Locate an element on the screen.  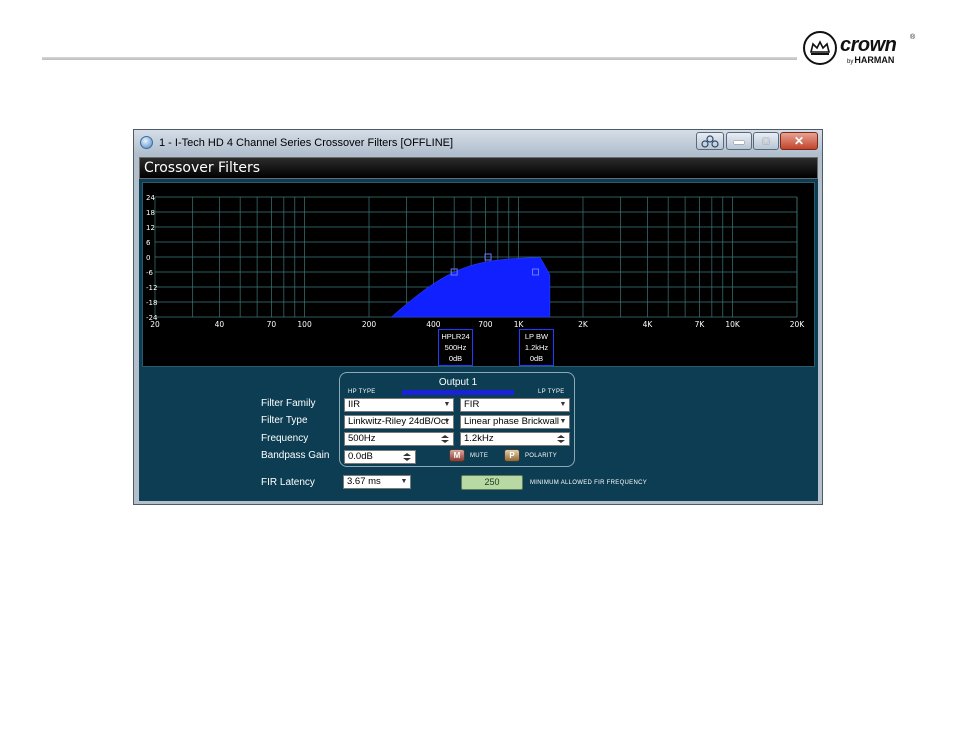
x-tick-label: 1K is located at coordinates (519, 324).